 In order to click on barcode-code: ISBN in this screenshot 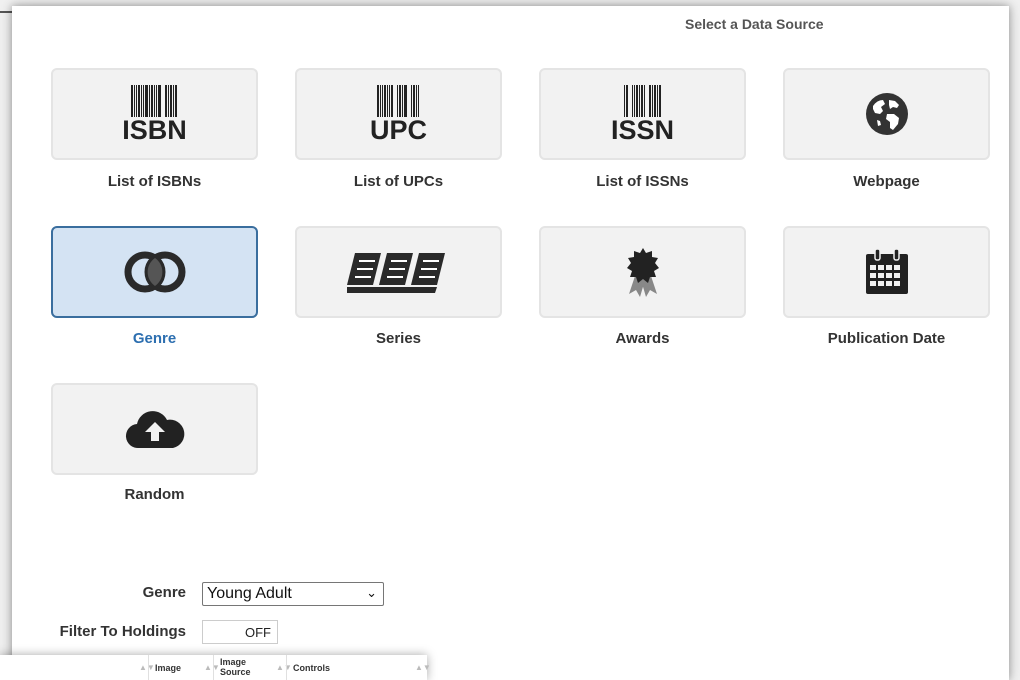, I will do `click(154, 130)`.